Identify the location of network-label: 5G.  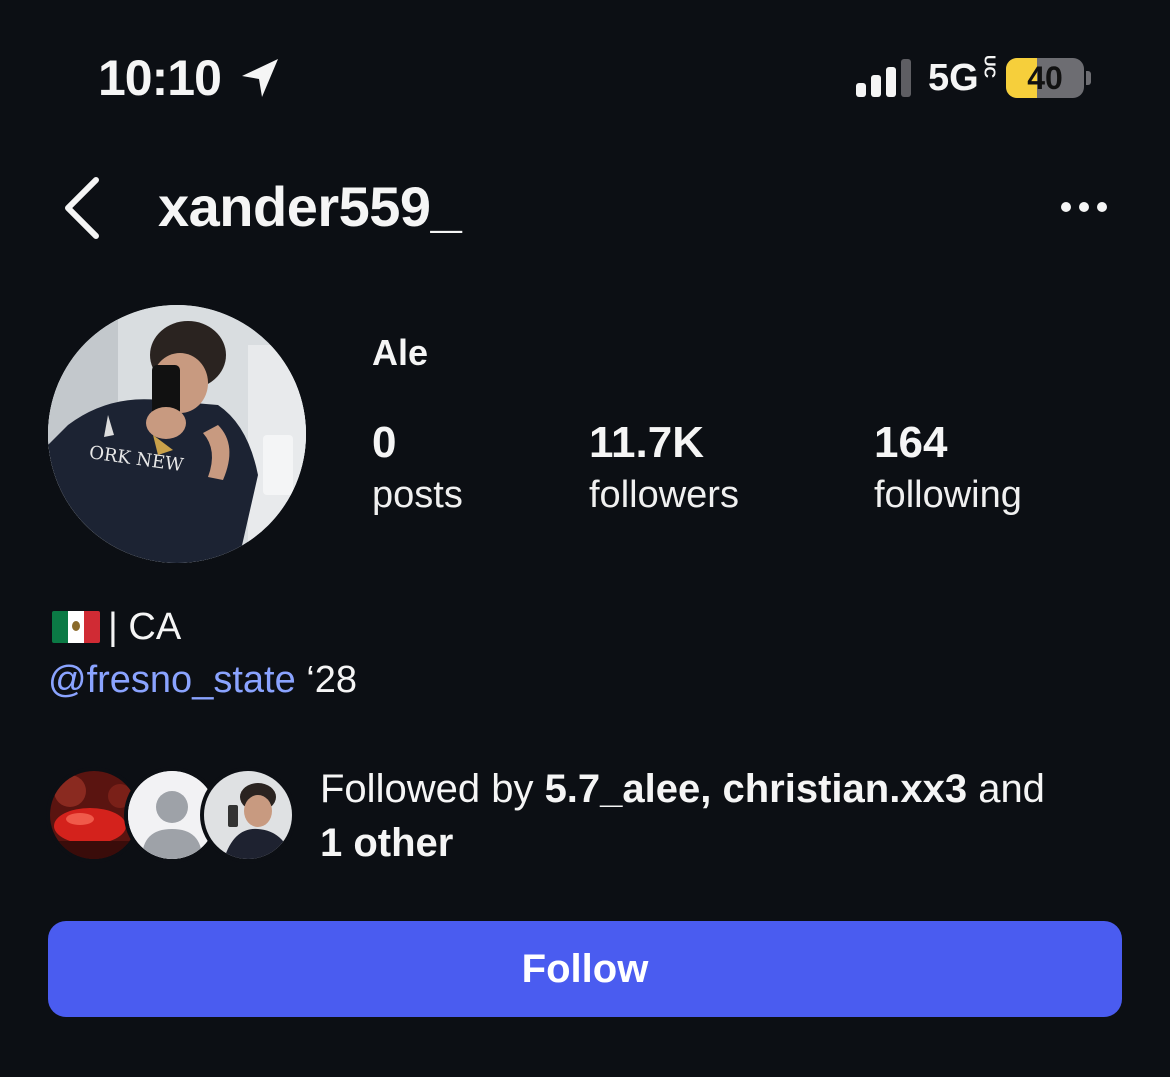
(953, 78).